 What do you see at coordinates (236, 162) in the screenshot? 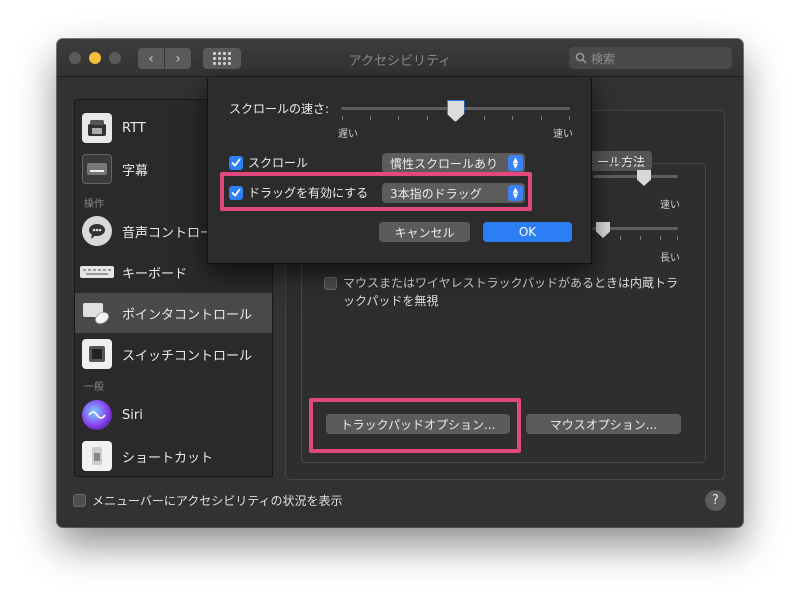
I see `checkmark-icon` at bounding box center [236, 162].